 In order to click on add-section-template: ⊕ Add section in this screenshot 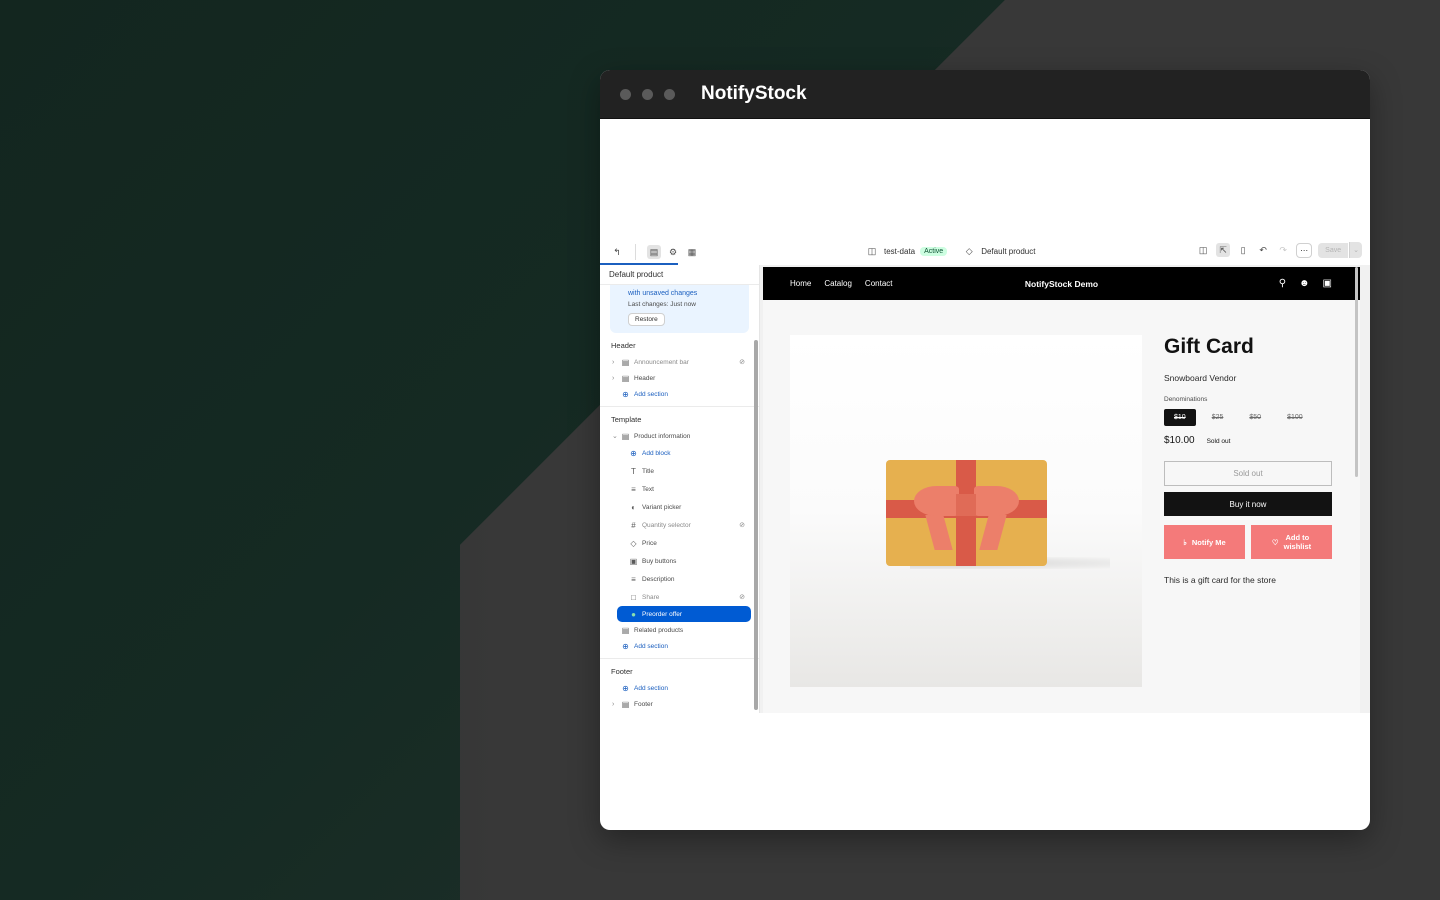, I will do `click(679, 646)`.